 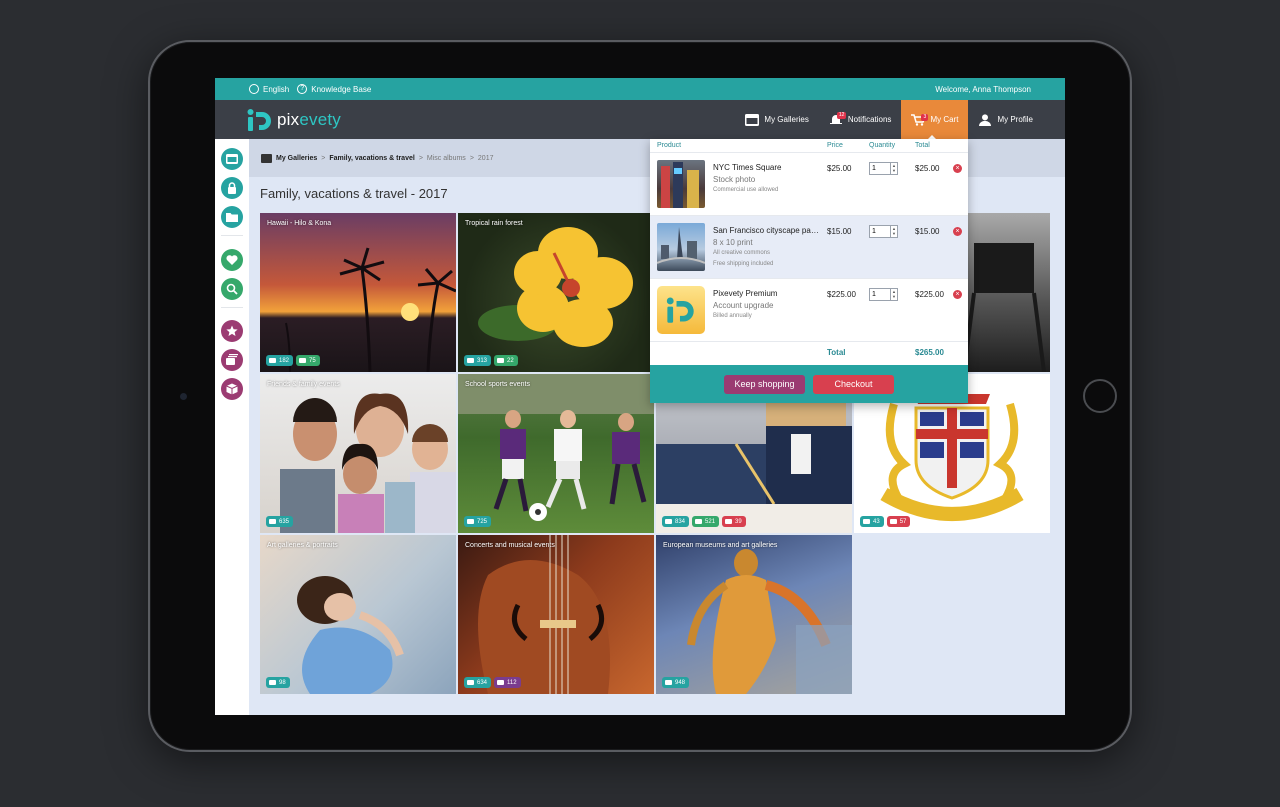 What do you see at coordinates (232, 159) in the screenshot?
I see `rail-galleries-button` at bounding box center [232, 159].